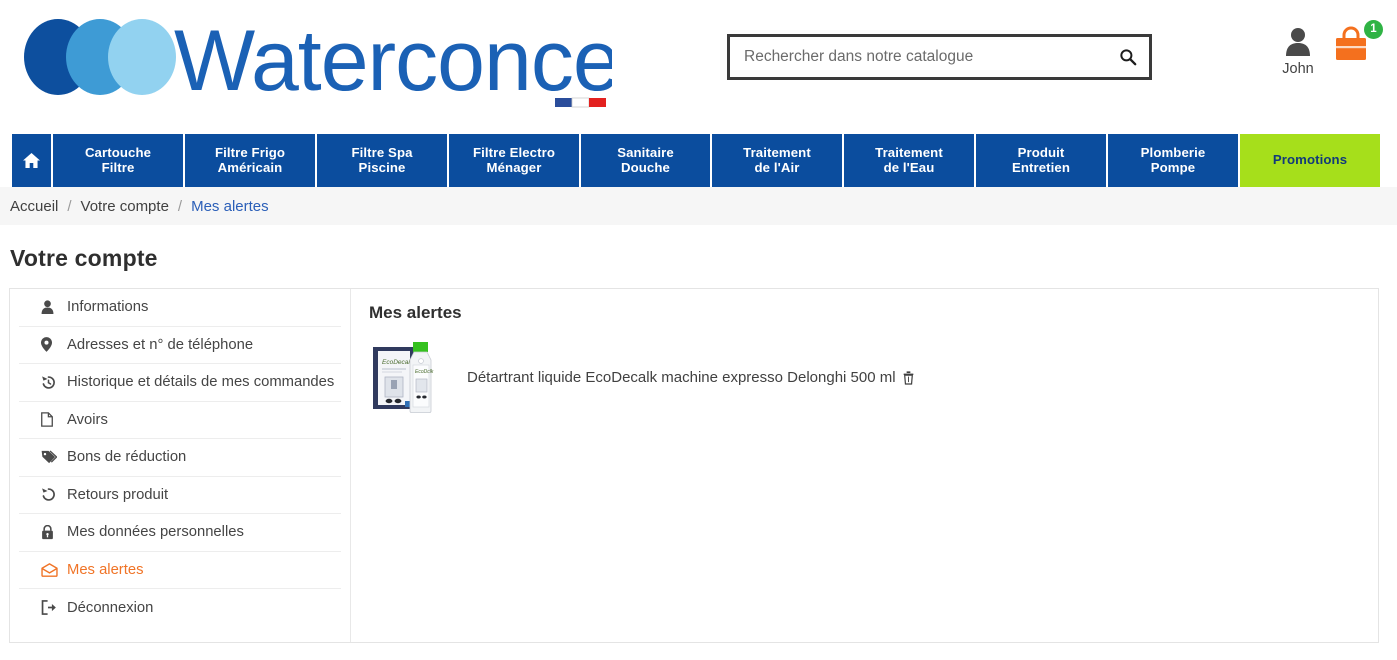 The height and width of the screenshot is (660, 1397). I want to click on nav-item-0: Cartouche Filtre, so click(119, 160).